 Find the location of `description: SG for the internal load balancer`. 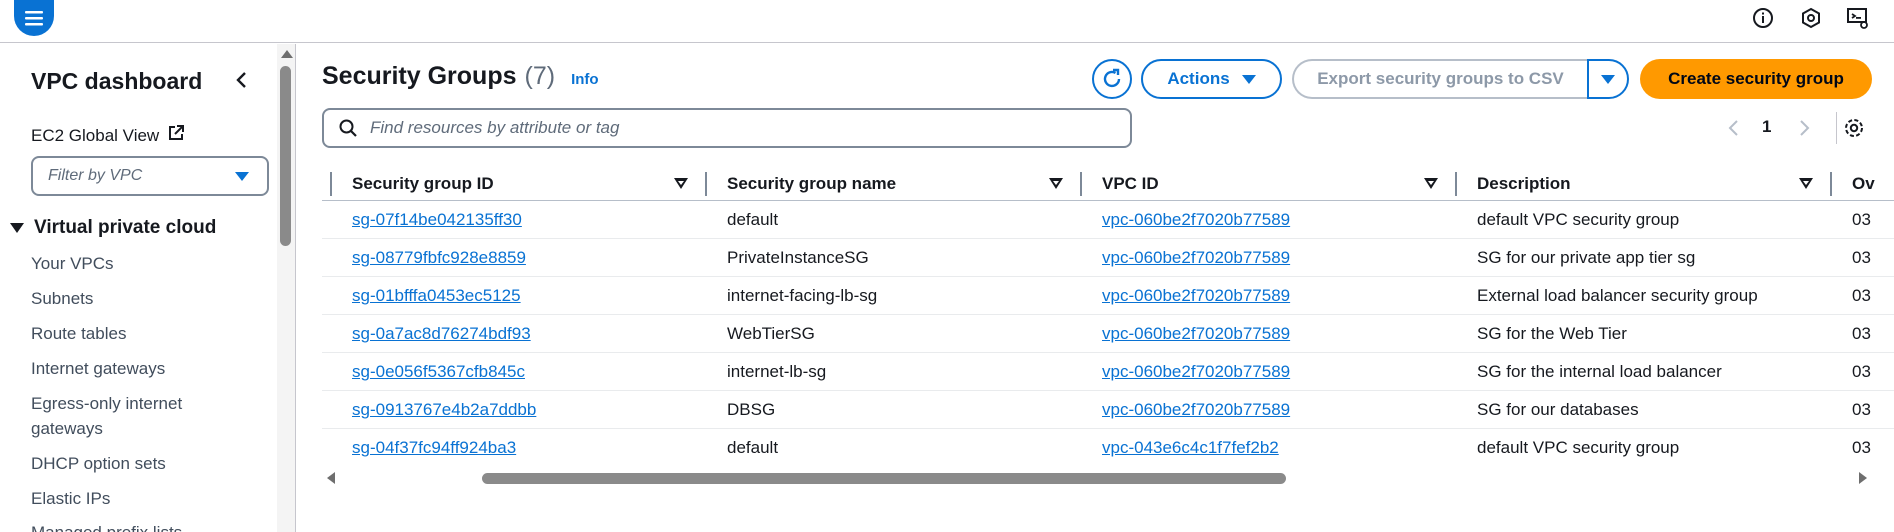

description: SG for the internal load balancer is located at coordinates (1599, 371).